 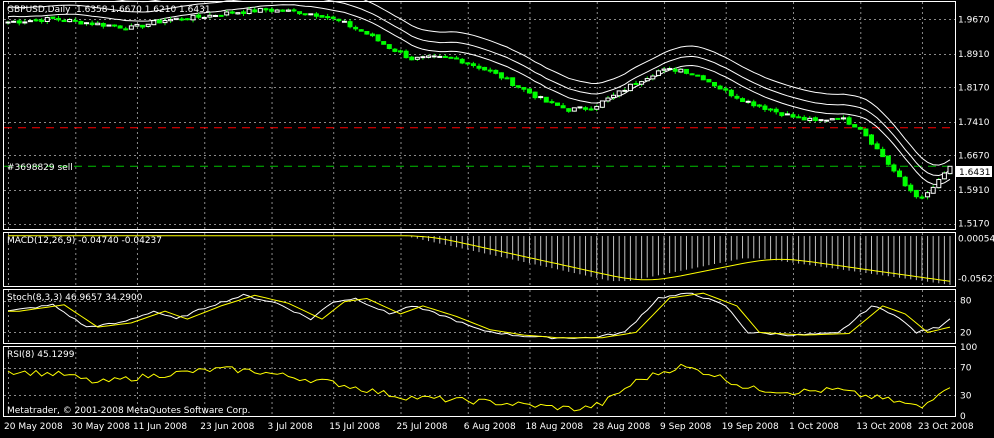 What do you see at coordinates (974, 20) in the screenshot?
I see `price-y-tick: 1.9670` at bounding box center [974, 20].